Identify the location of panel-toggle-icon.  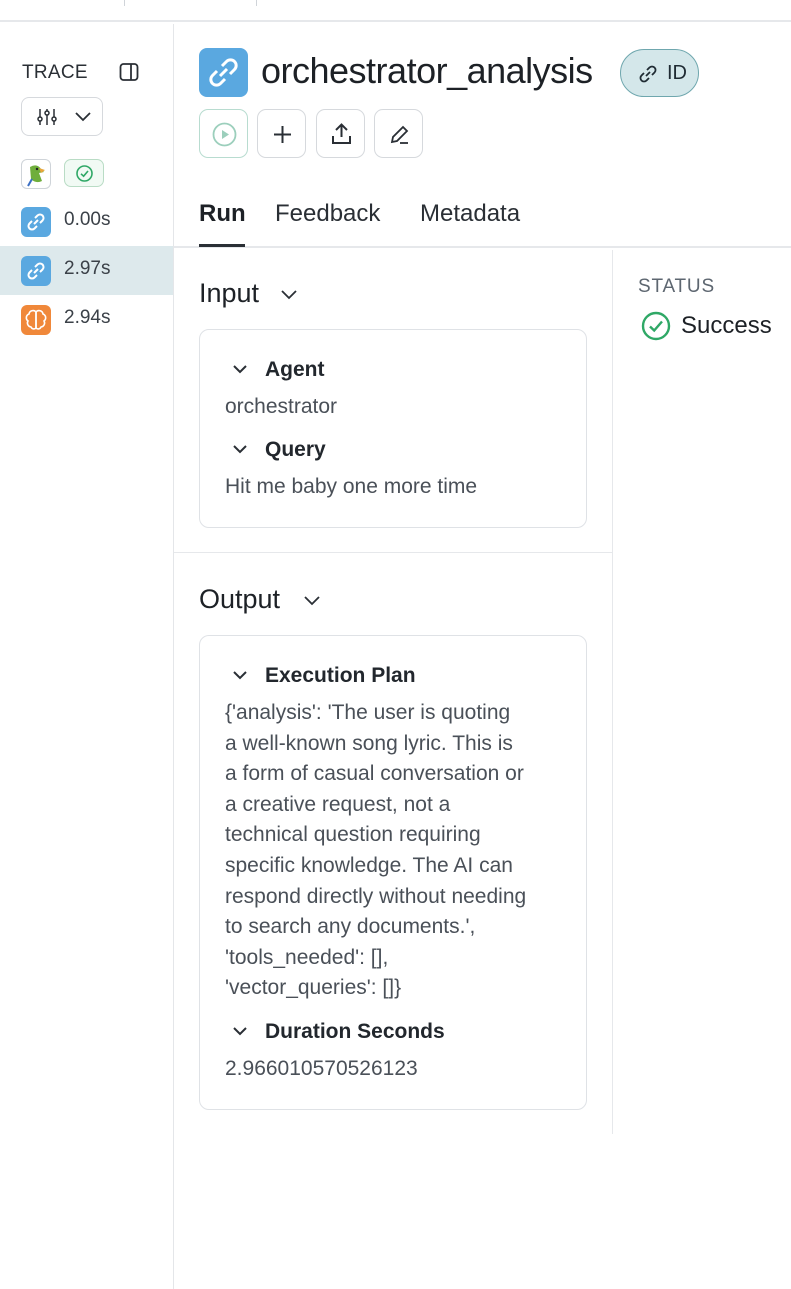
(129, 72).